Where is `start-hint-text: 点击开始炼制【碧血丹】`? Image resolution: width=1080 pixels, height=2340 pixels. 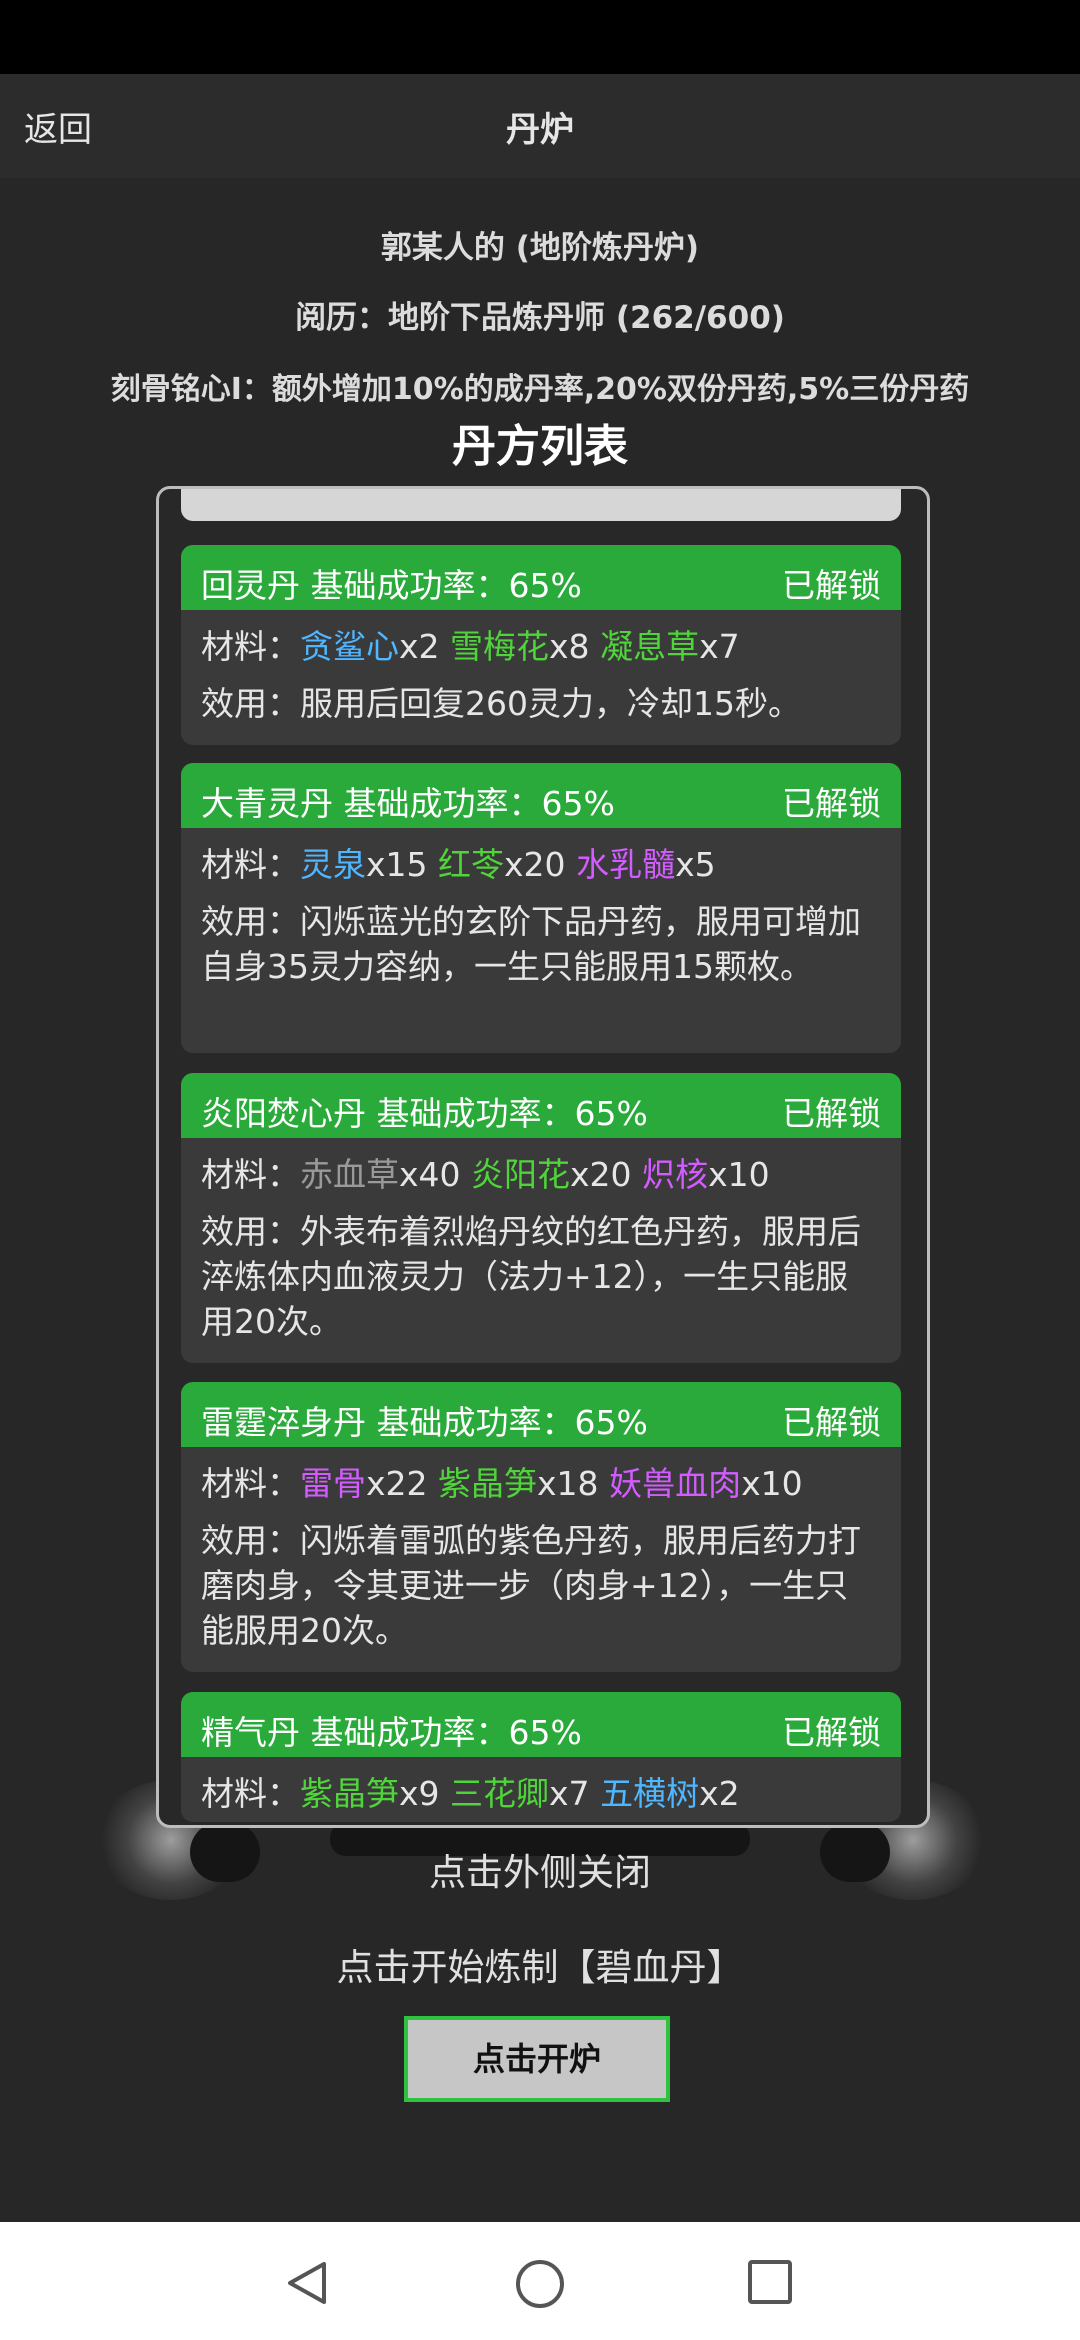 start-hint-text: 点击开始炼制【碧血丹】 is located at coordinates (540, 1967).